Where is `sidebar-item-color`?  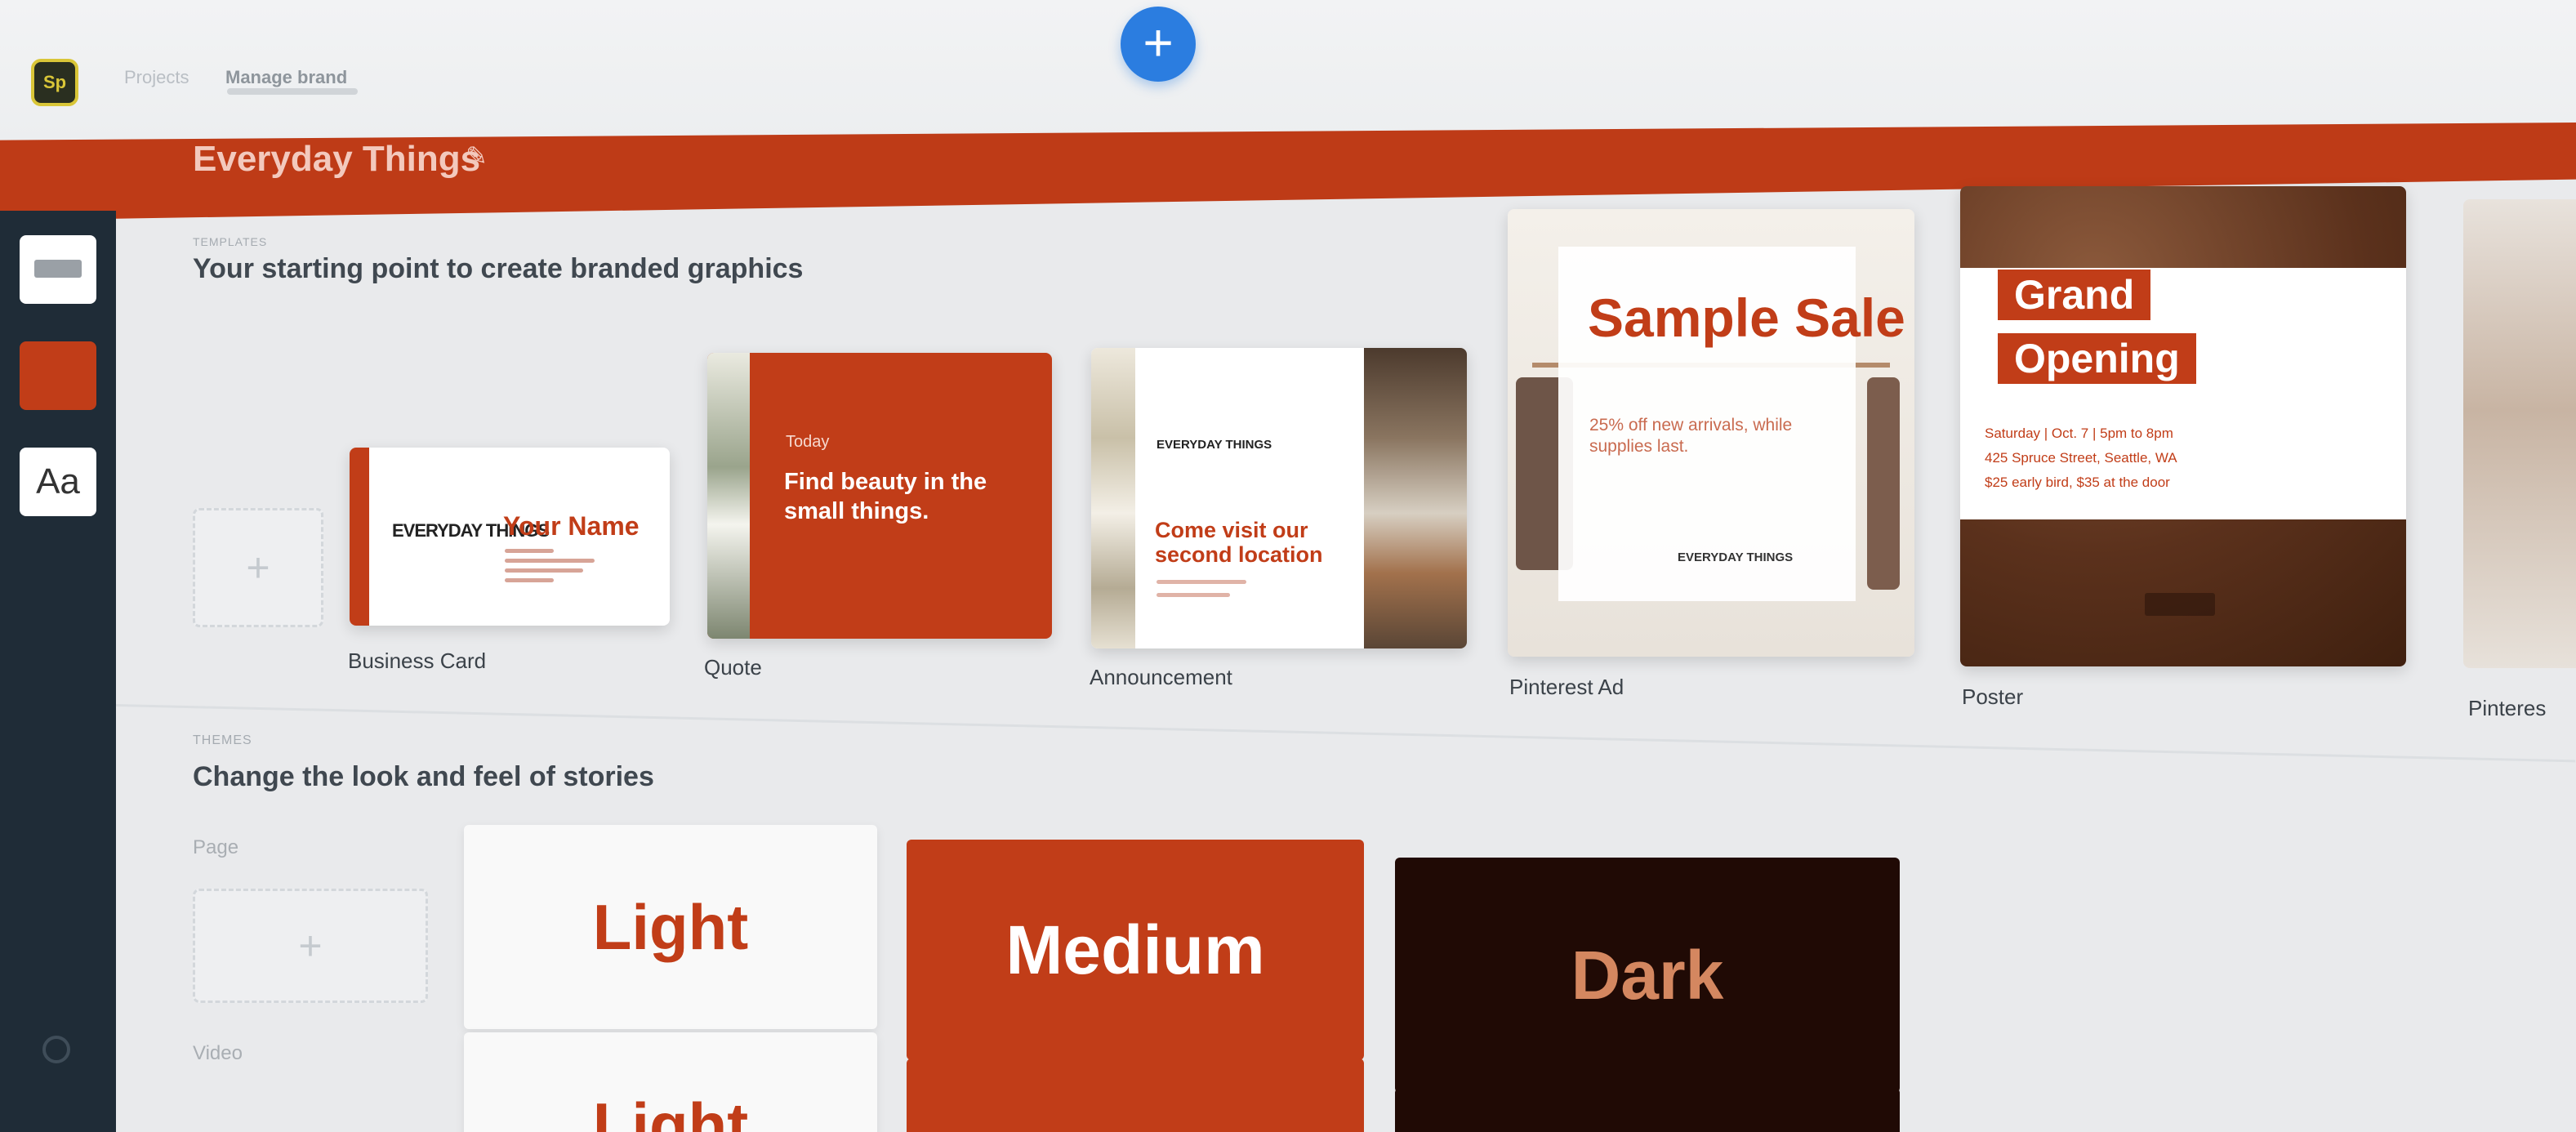 sidebar-item-color is located at coordinates (58, 376).